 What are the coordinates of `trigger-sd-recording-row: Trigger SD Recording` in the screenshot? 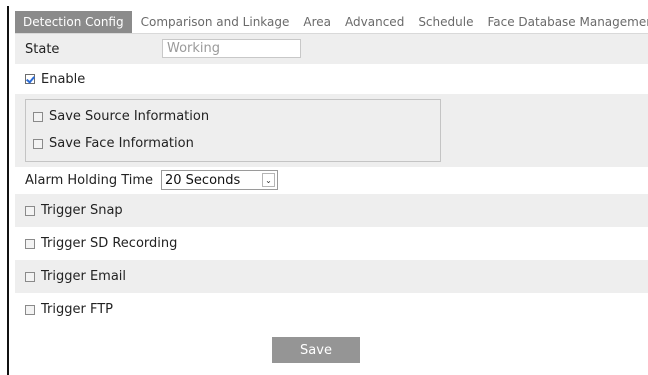 It's located at (331, 243).